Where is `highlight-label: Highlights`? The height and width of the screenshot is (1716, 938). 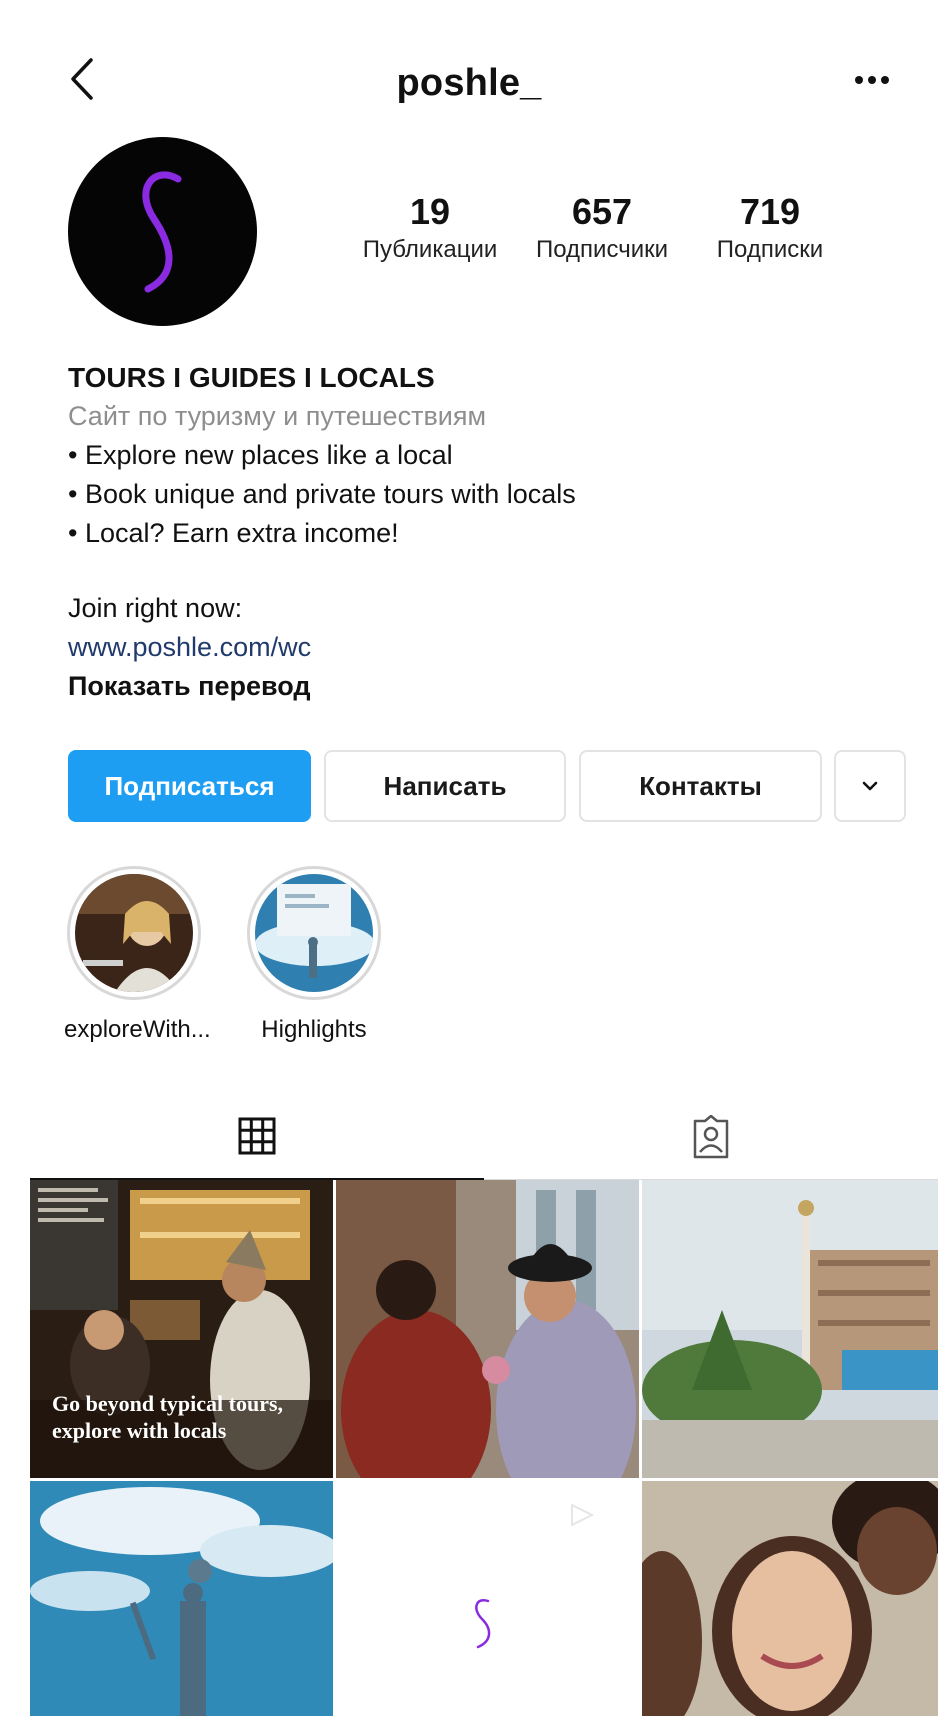 highlight-label: Highlights is located at coordinates (314, 1029).